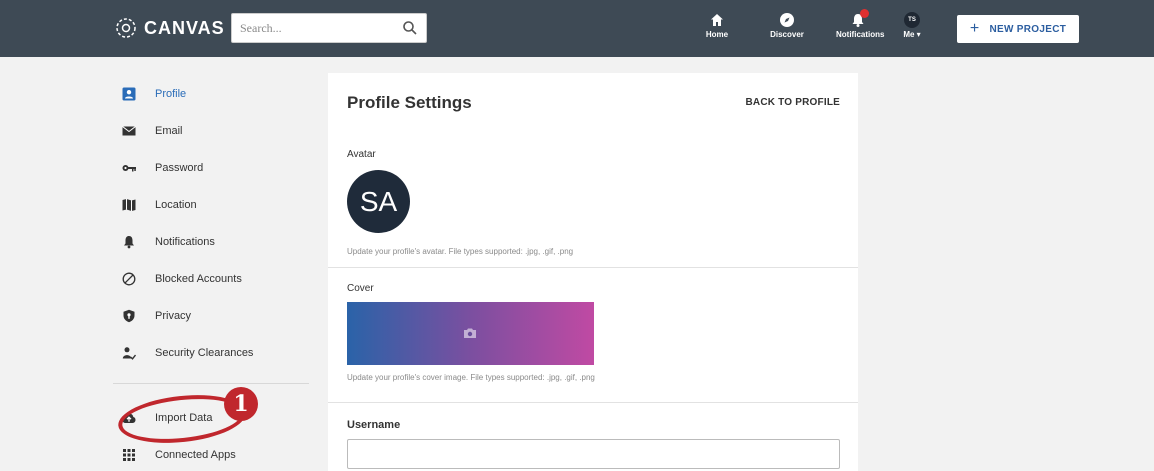 The height and width of the screenshot is (471, 1154). What do you see at coordinates (129, 242) in the screenshot?
I see `bell-icon` at bounding box center [129, 242].